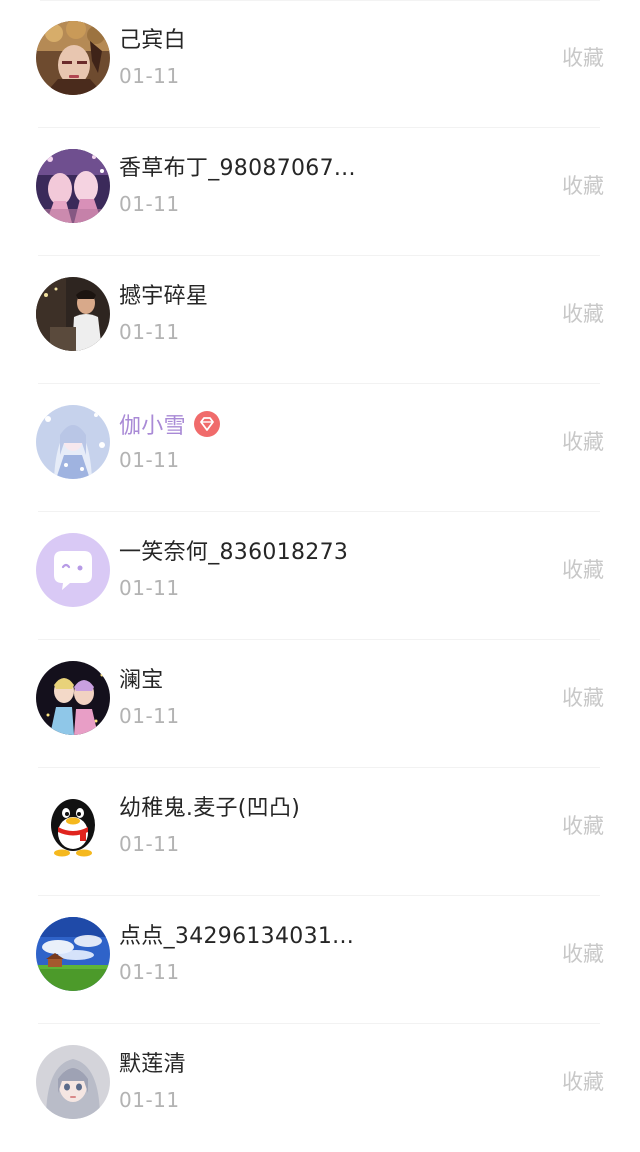  I want to click on list-item: 撼宇碎星 01-11 收藏, so click(320, 320).